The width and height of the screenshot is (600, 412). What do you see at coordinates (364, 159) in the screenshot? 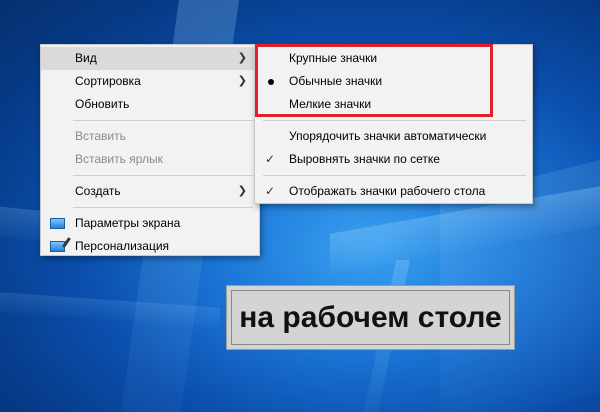
I see `menu-item-label: Выровнять значки по сетке` at bounding box center [364, 159].